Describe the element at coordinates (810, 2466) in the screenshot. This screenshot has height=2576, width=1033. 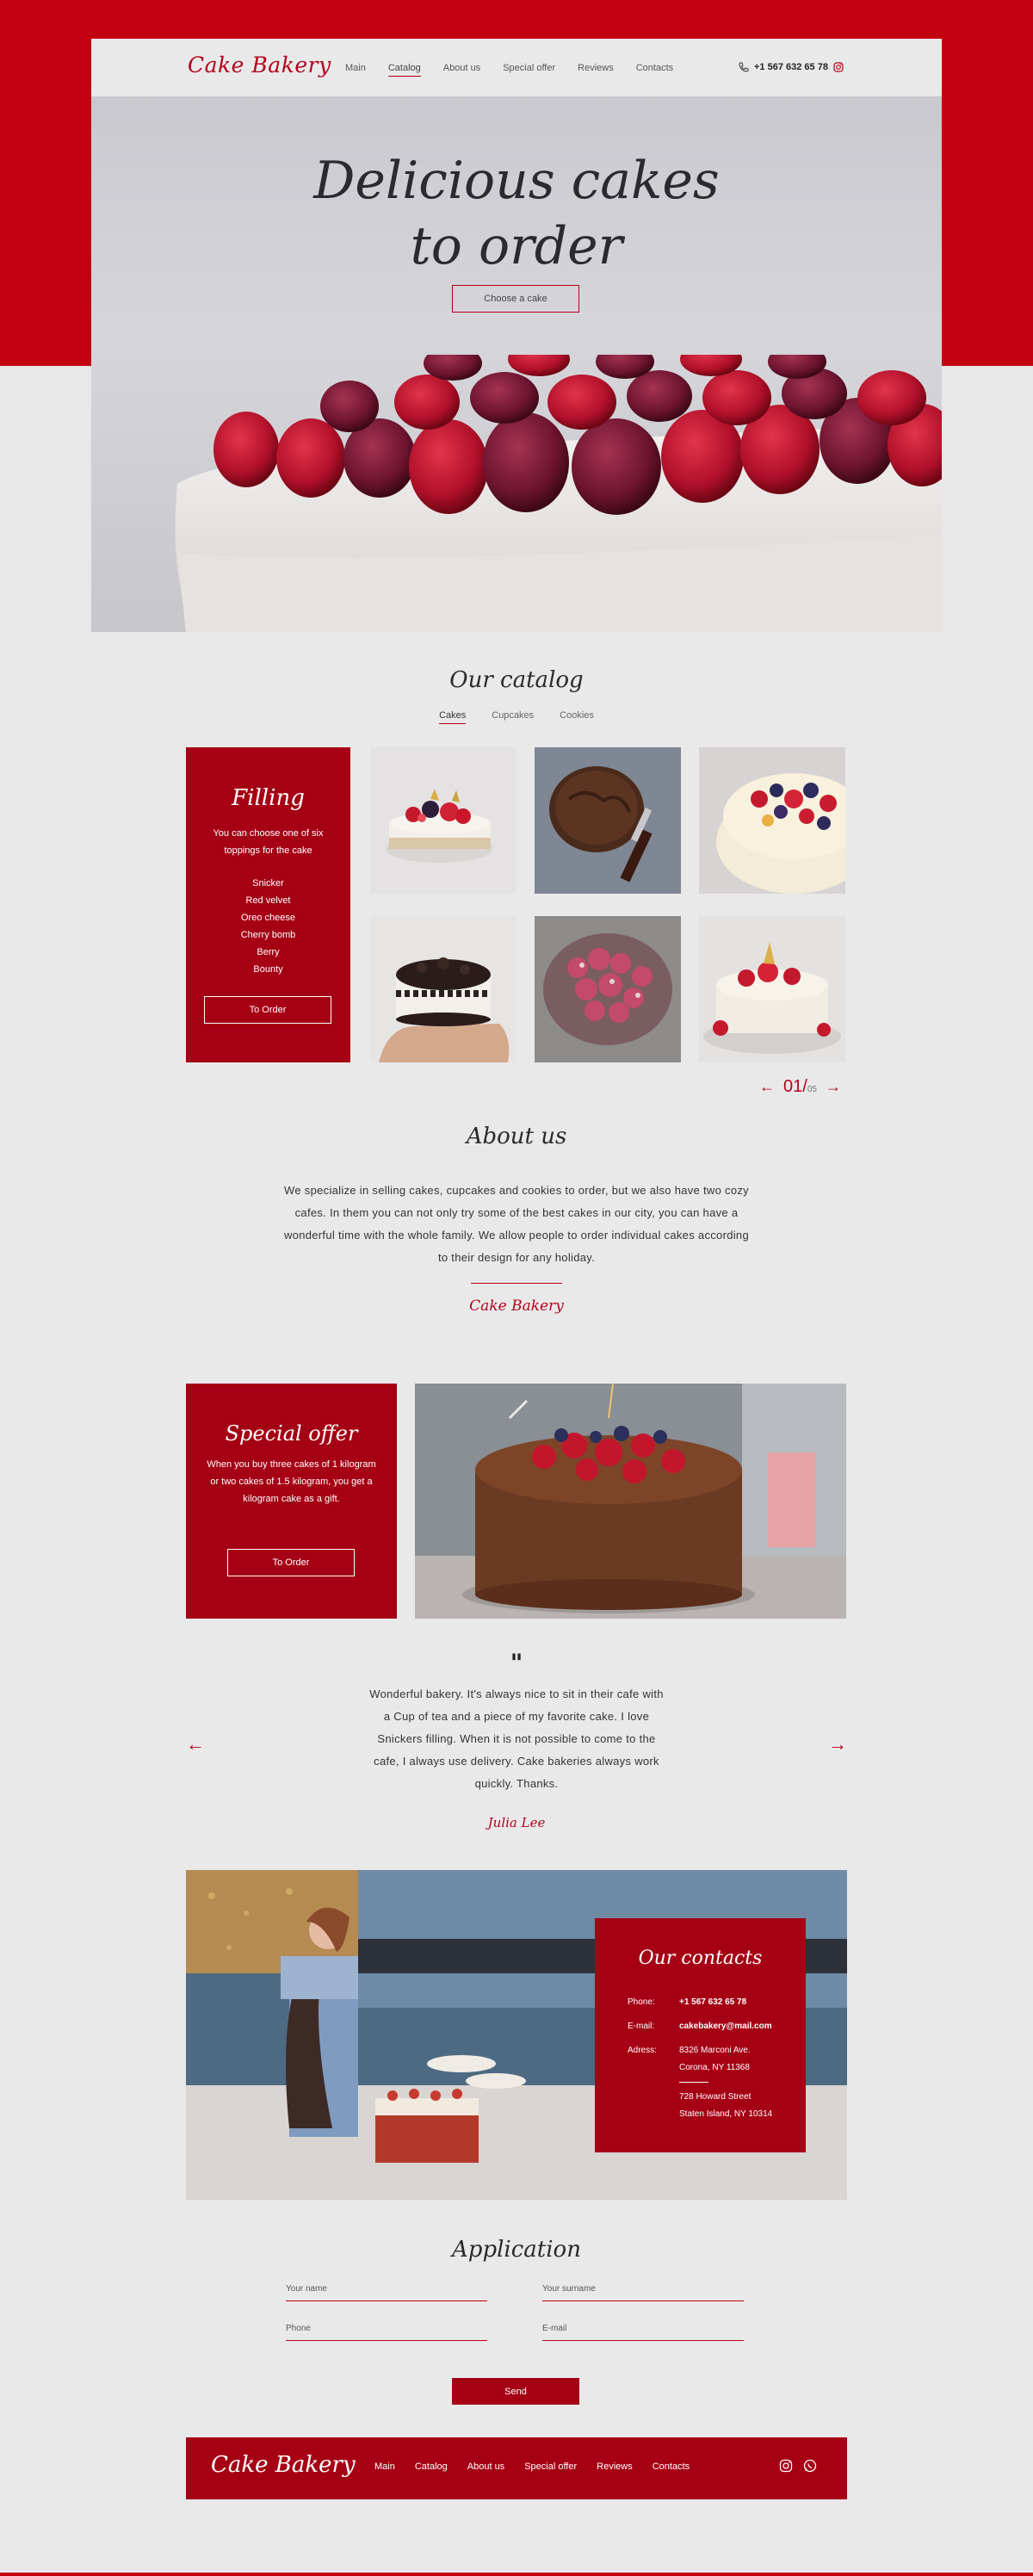
I see `whatsapp-icon` at that location.